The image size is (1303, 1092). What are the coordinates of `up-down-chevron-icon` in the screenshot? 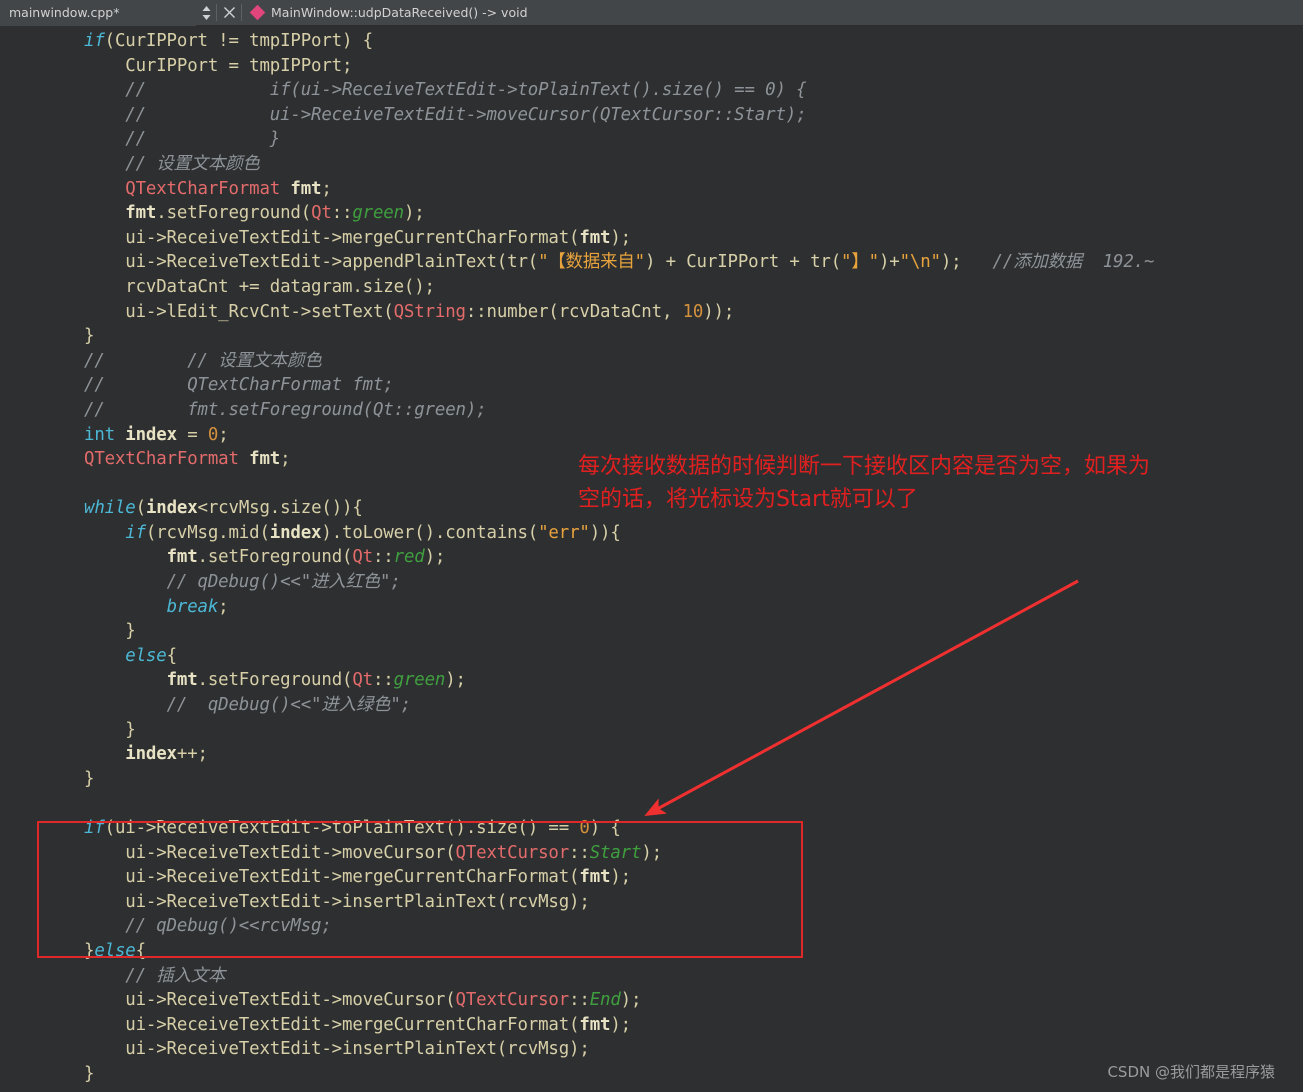 It's located at (206, 13).